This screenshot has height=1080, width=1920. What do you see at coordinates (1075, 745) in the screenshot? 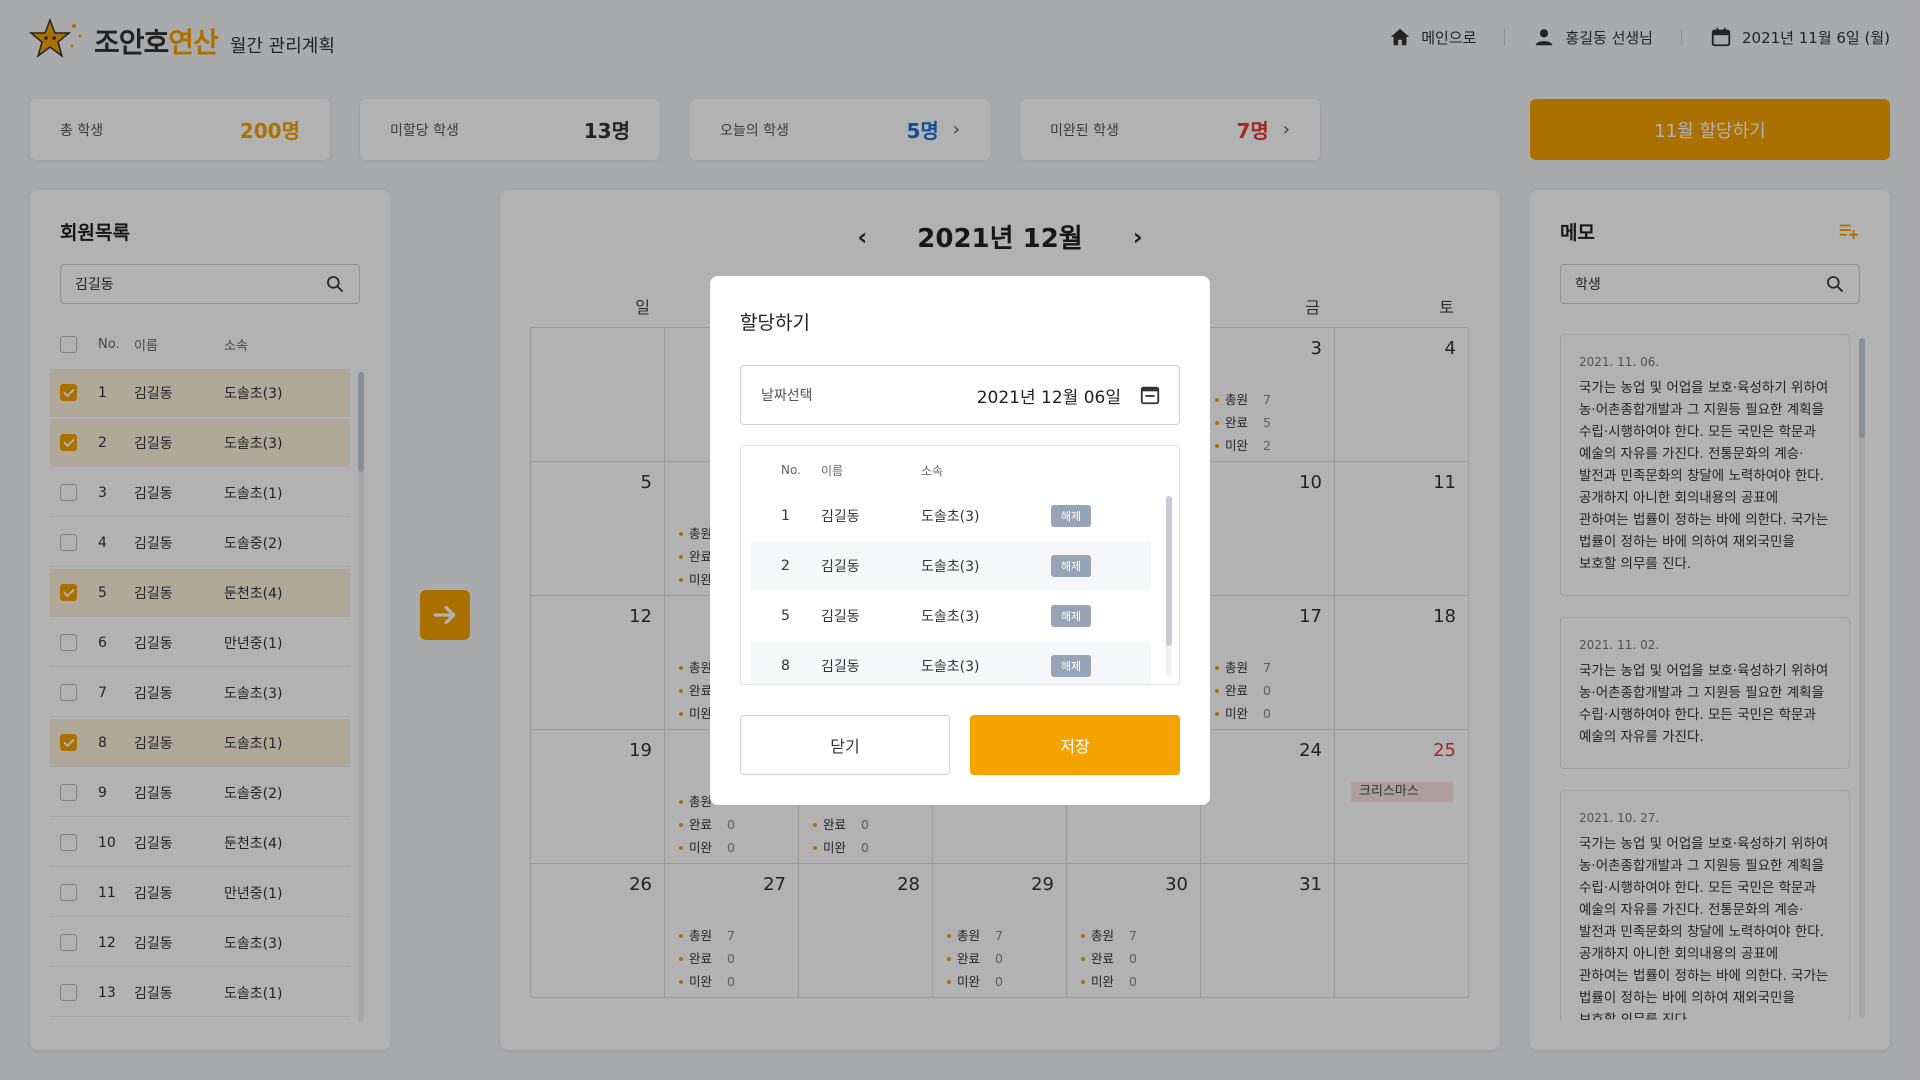
I see `save-button: 저장` at bounding box center [1075, 745].